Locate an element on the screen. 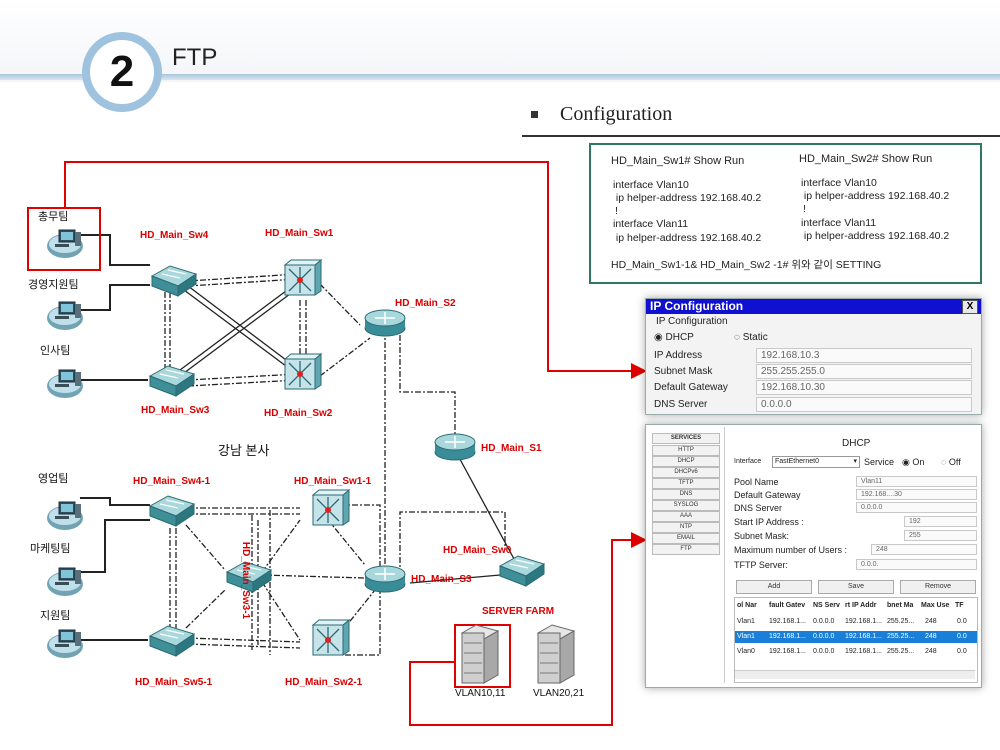  default-gateway-field: 192.168....30 is located at coordinates (916, 494).